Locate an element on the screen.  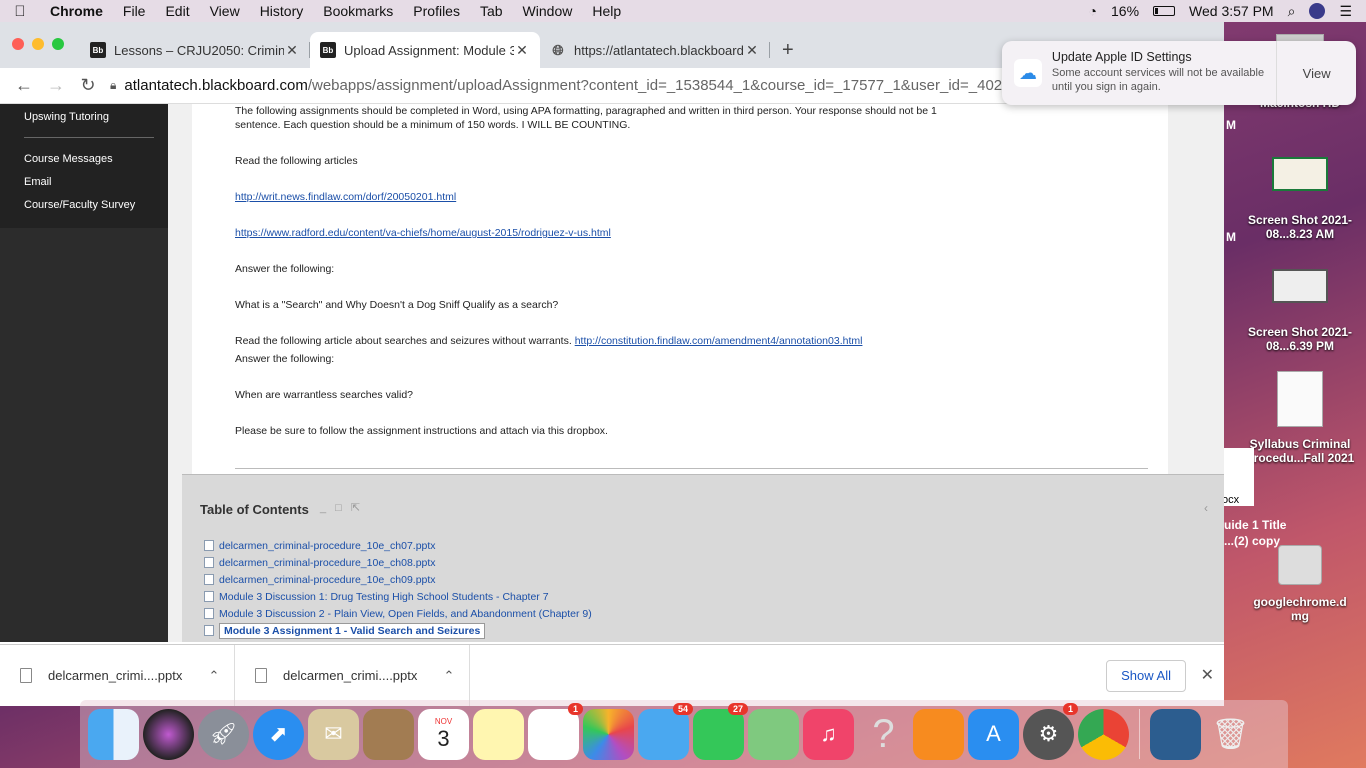
menu-history: History is located at coordinates (282, 11).